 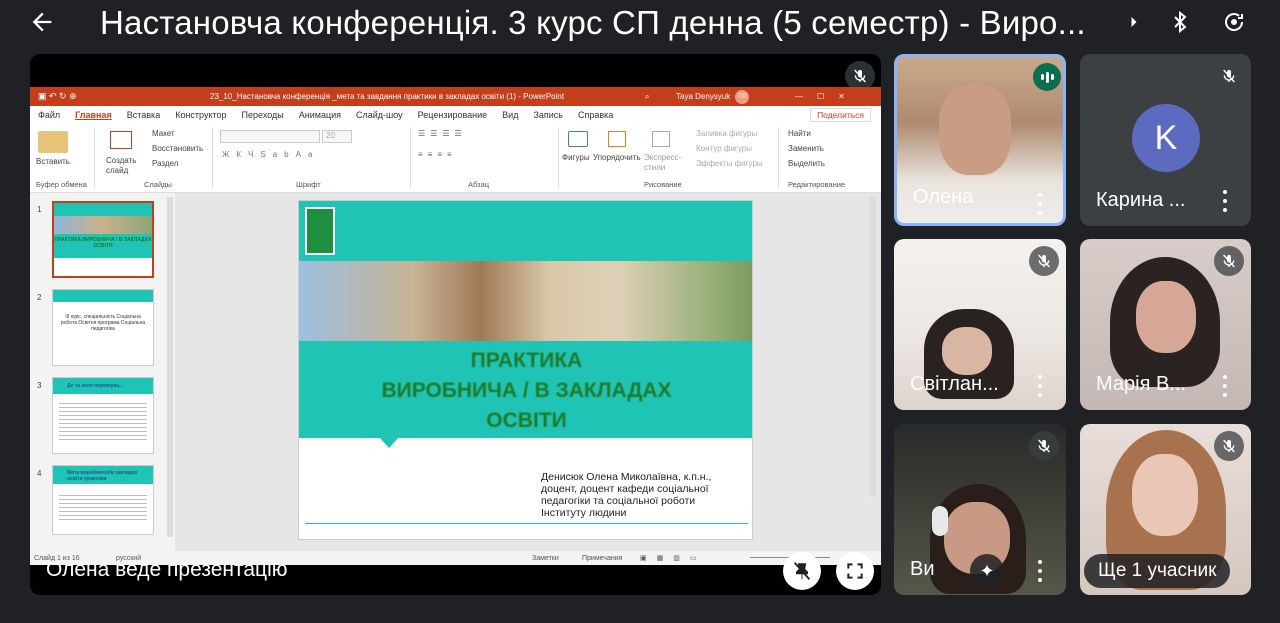 What do you see at coordinates (742, 96) in the screenshot?
I see `ppt-user-avatar: TD` at bounding box center [742, 96].